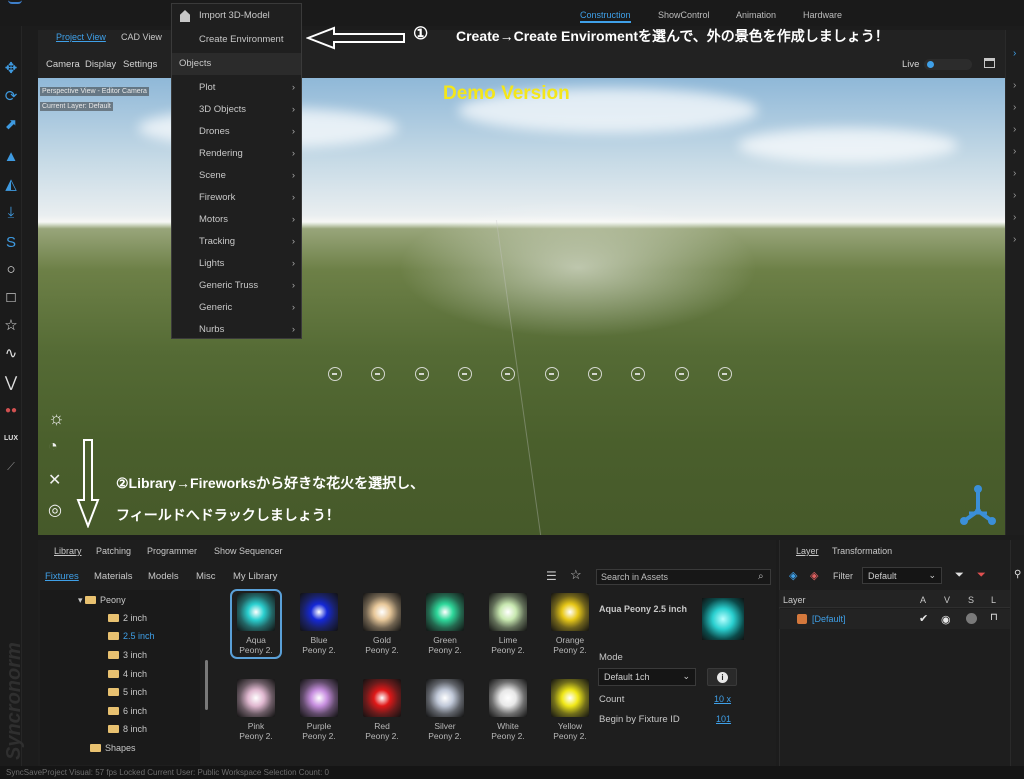 This screenshot has height=779, width=1024. I want to click on asset-tile: White Peony 2., so click(508, 710).